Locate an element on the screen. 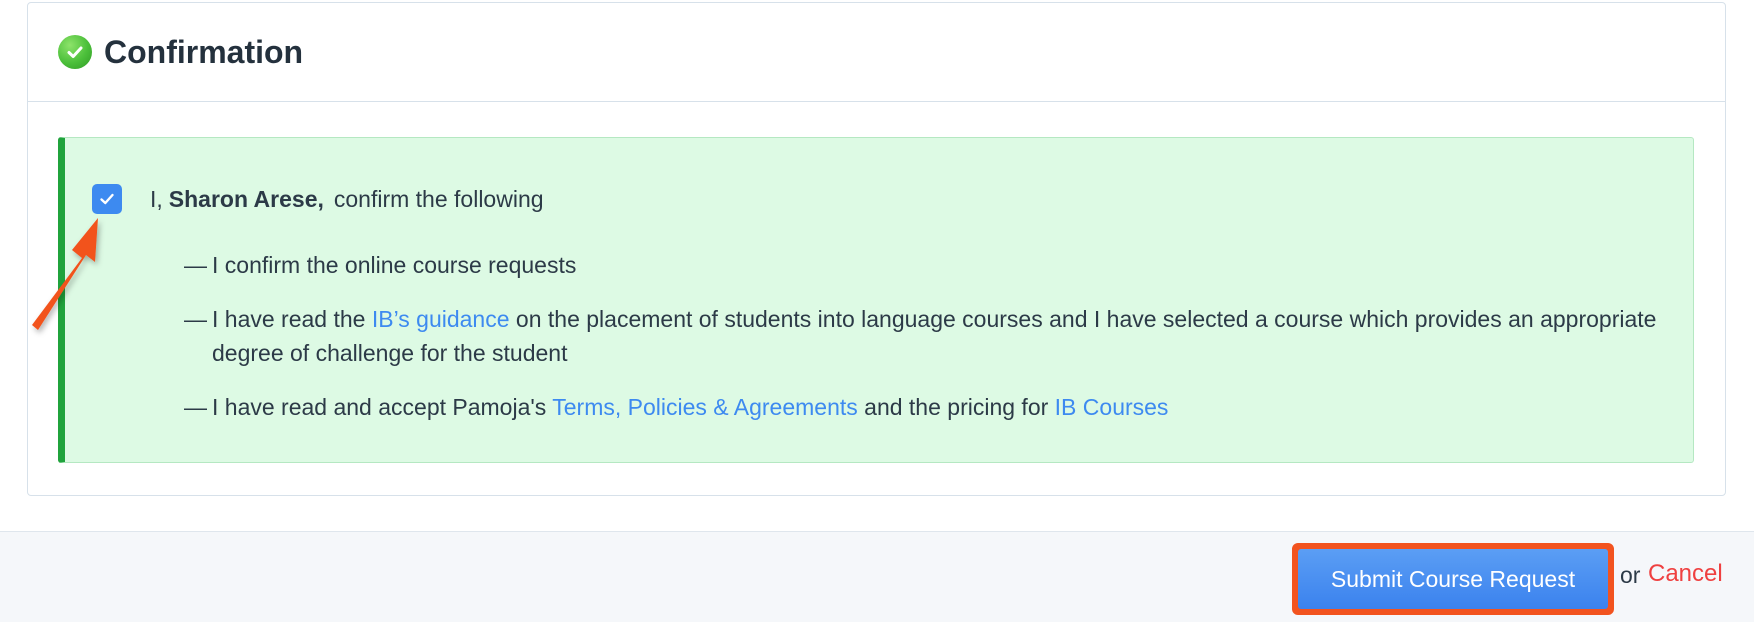  list-item-text: I confirm the online course requests is located at coordinates (943, 265).